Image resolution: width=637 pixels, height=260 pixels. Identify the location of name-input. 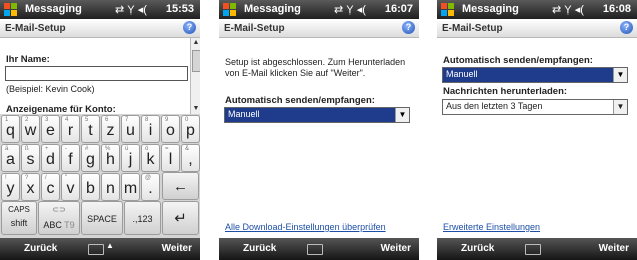
(96, 73).